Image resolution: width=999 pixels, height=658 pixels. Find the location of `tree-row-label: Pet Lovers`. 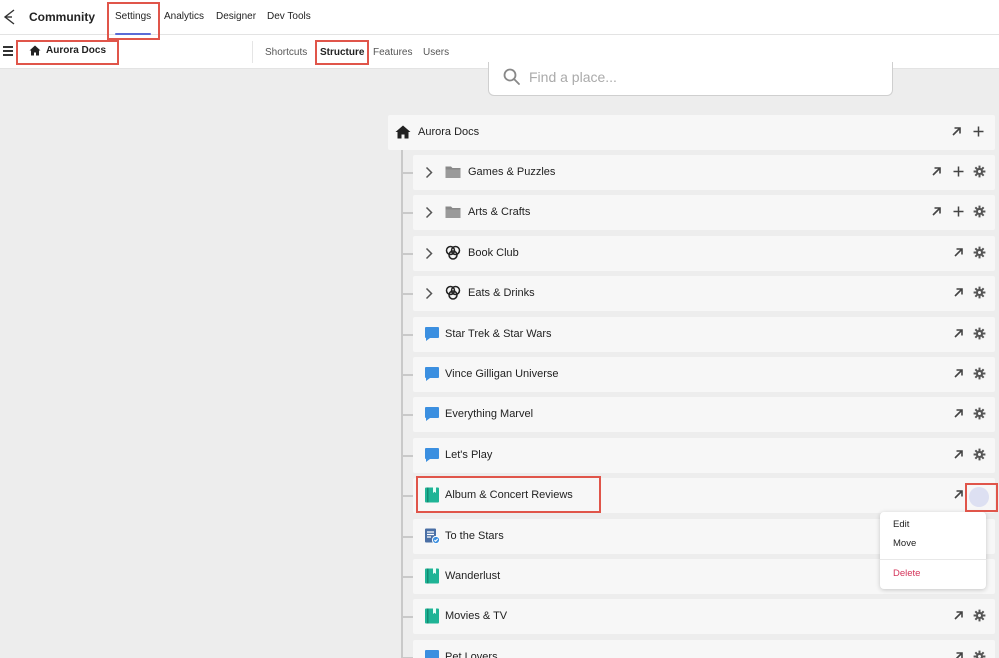

tree-row-label: Pet Lovers is located at coordinates (471, 654).